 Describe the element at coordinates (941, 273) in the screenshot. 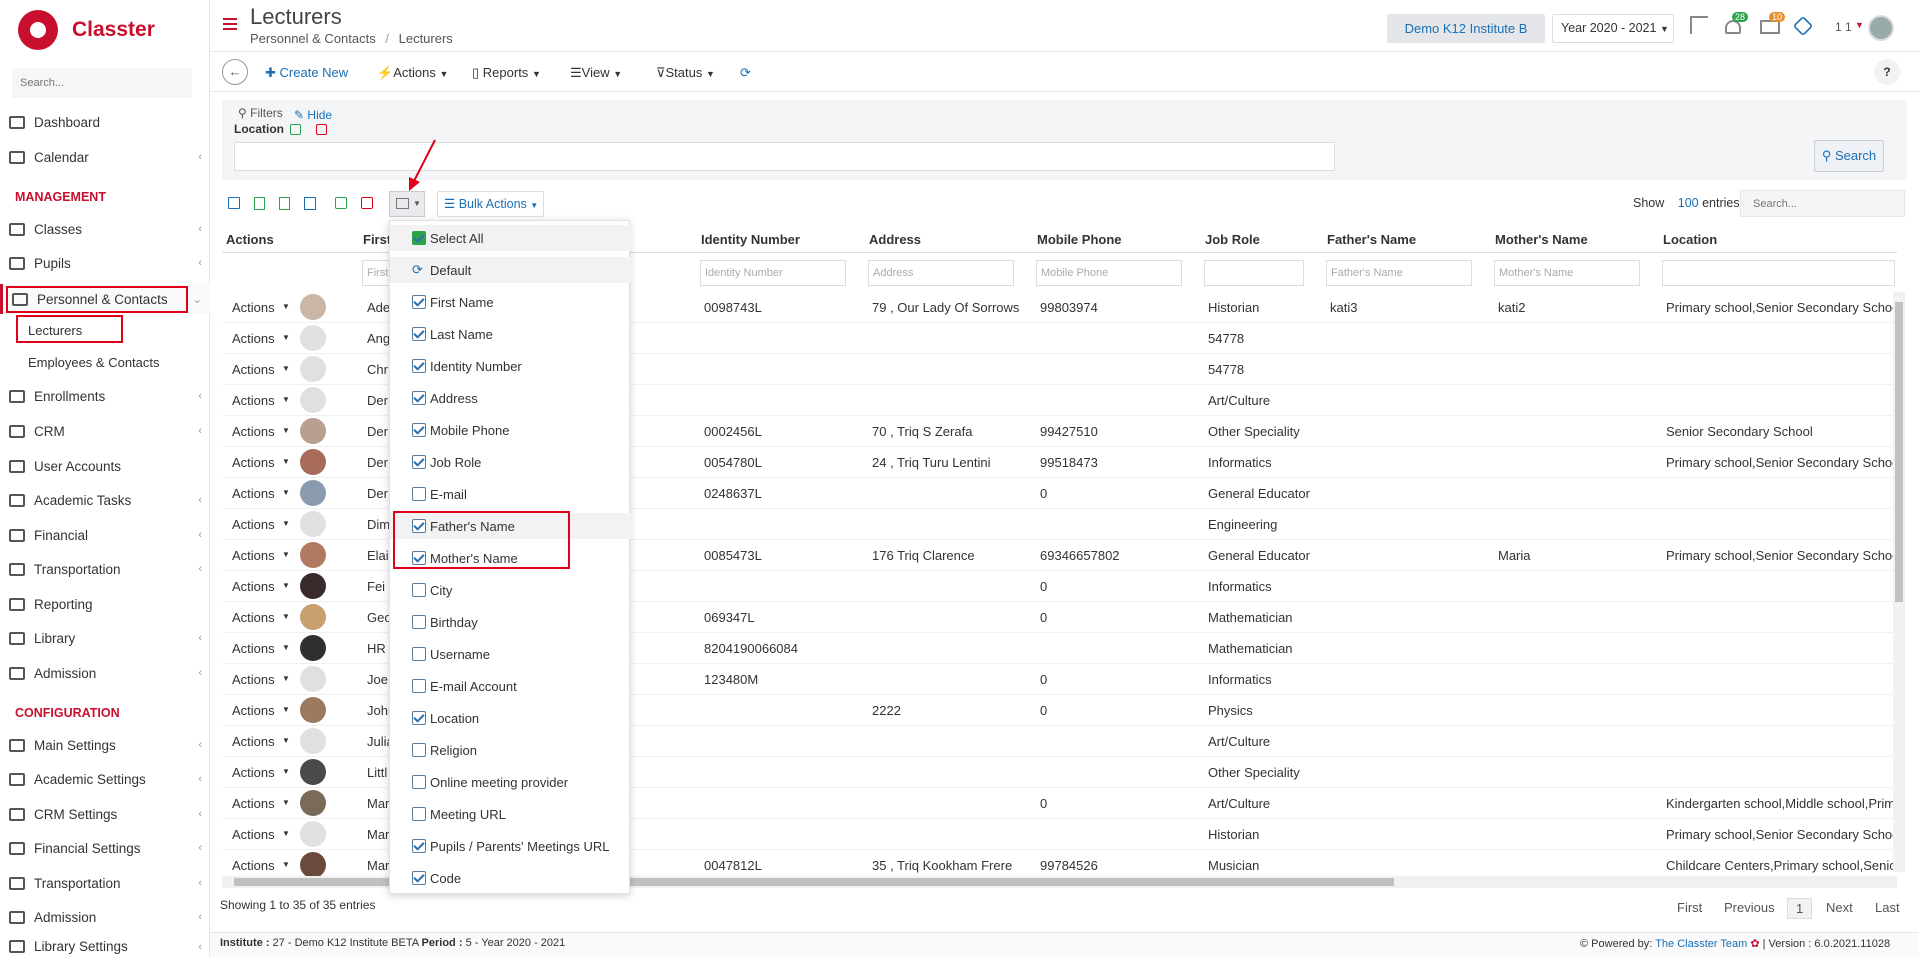

I see `filter-address: Address` at that location.